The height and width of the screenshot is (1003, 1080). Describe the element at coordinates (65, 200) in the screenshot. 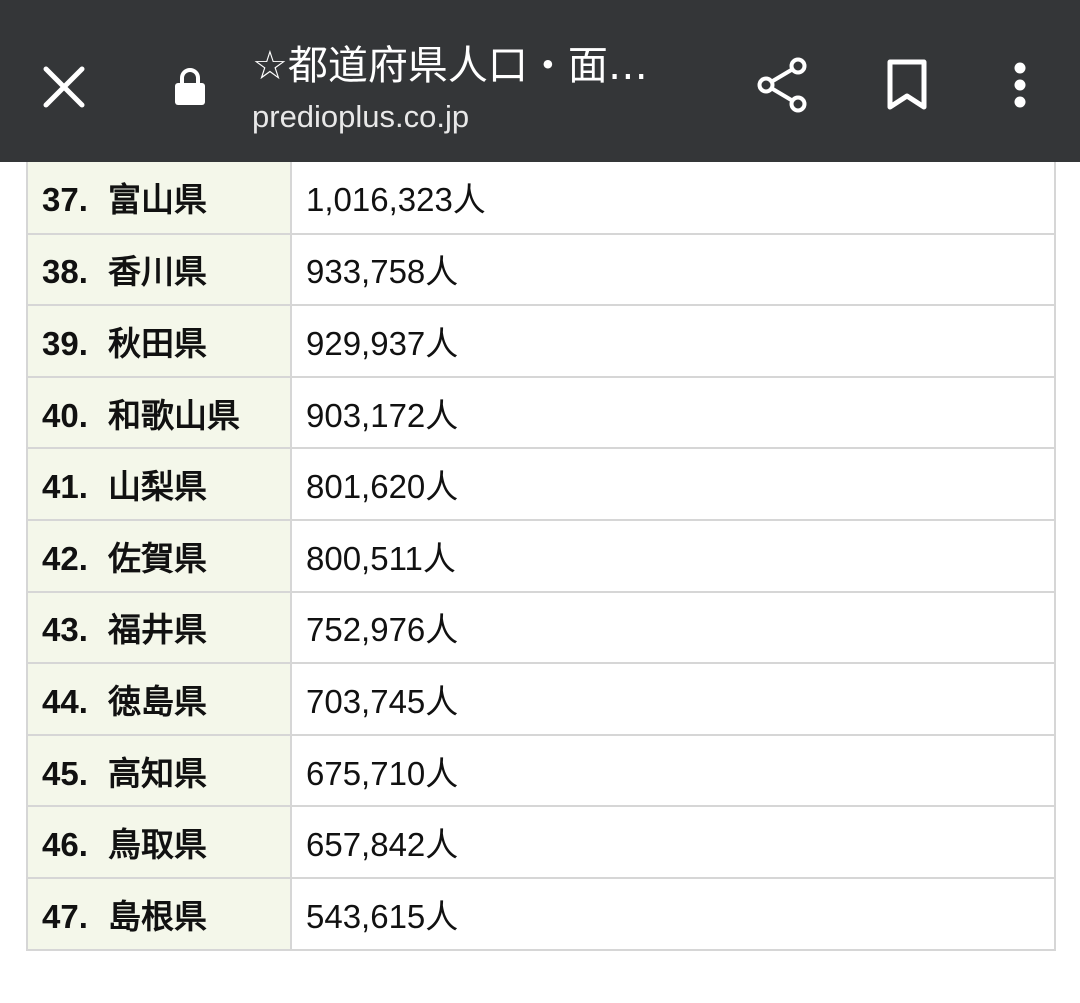

I see `rank-label: 37.` at that location.